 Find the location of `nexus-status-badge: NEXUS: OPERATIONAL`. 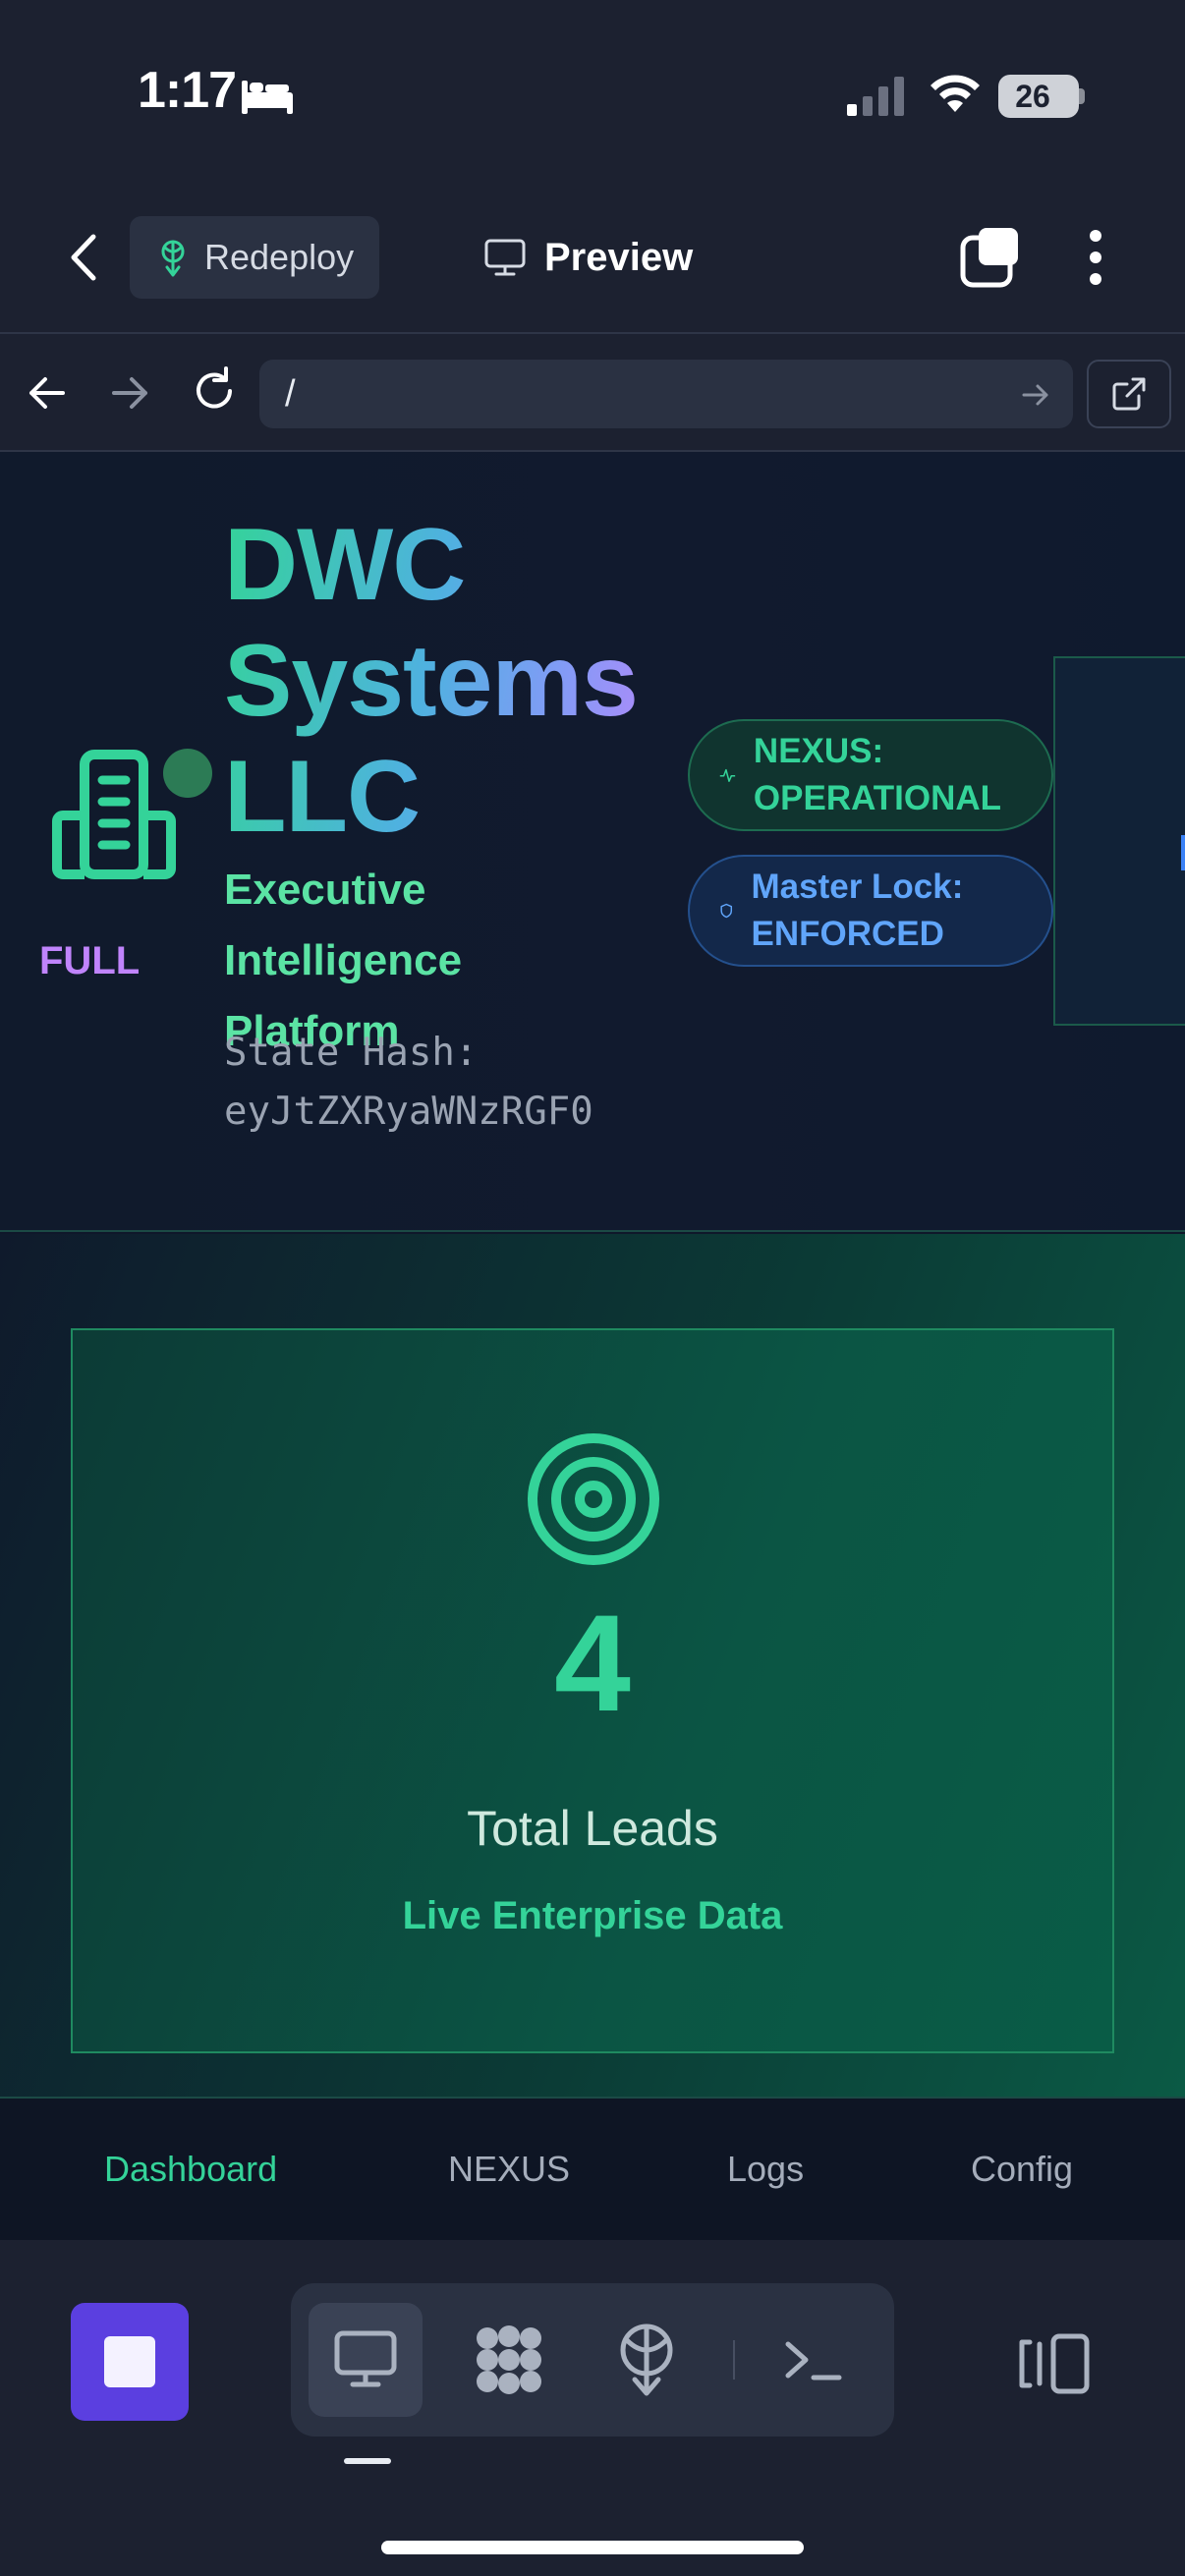

nexus-status-badge: NEXUS: OPERATIONAL is located at coordinates (871, 775).